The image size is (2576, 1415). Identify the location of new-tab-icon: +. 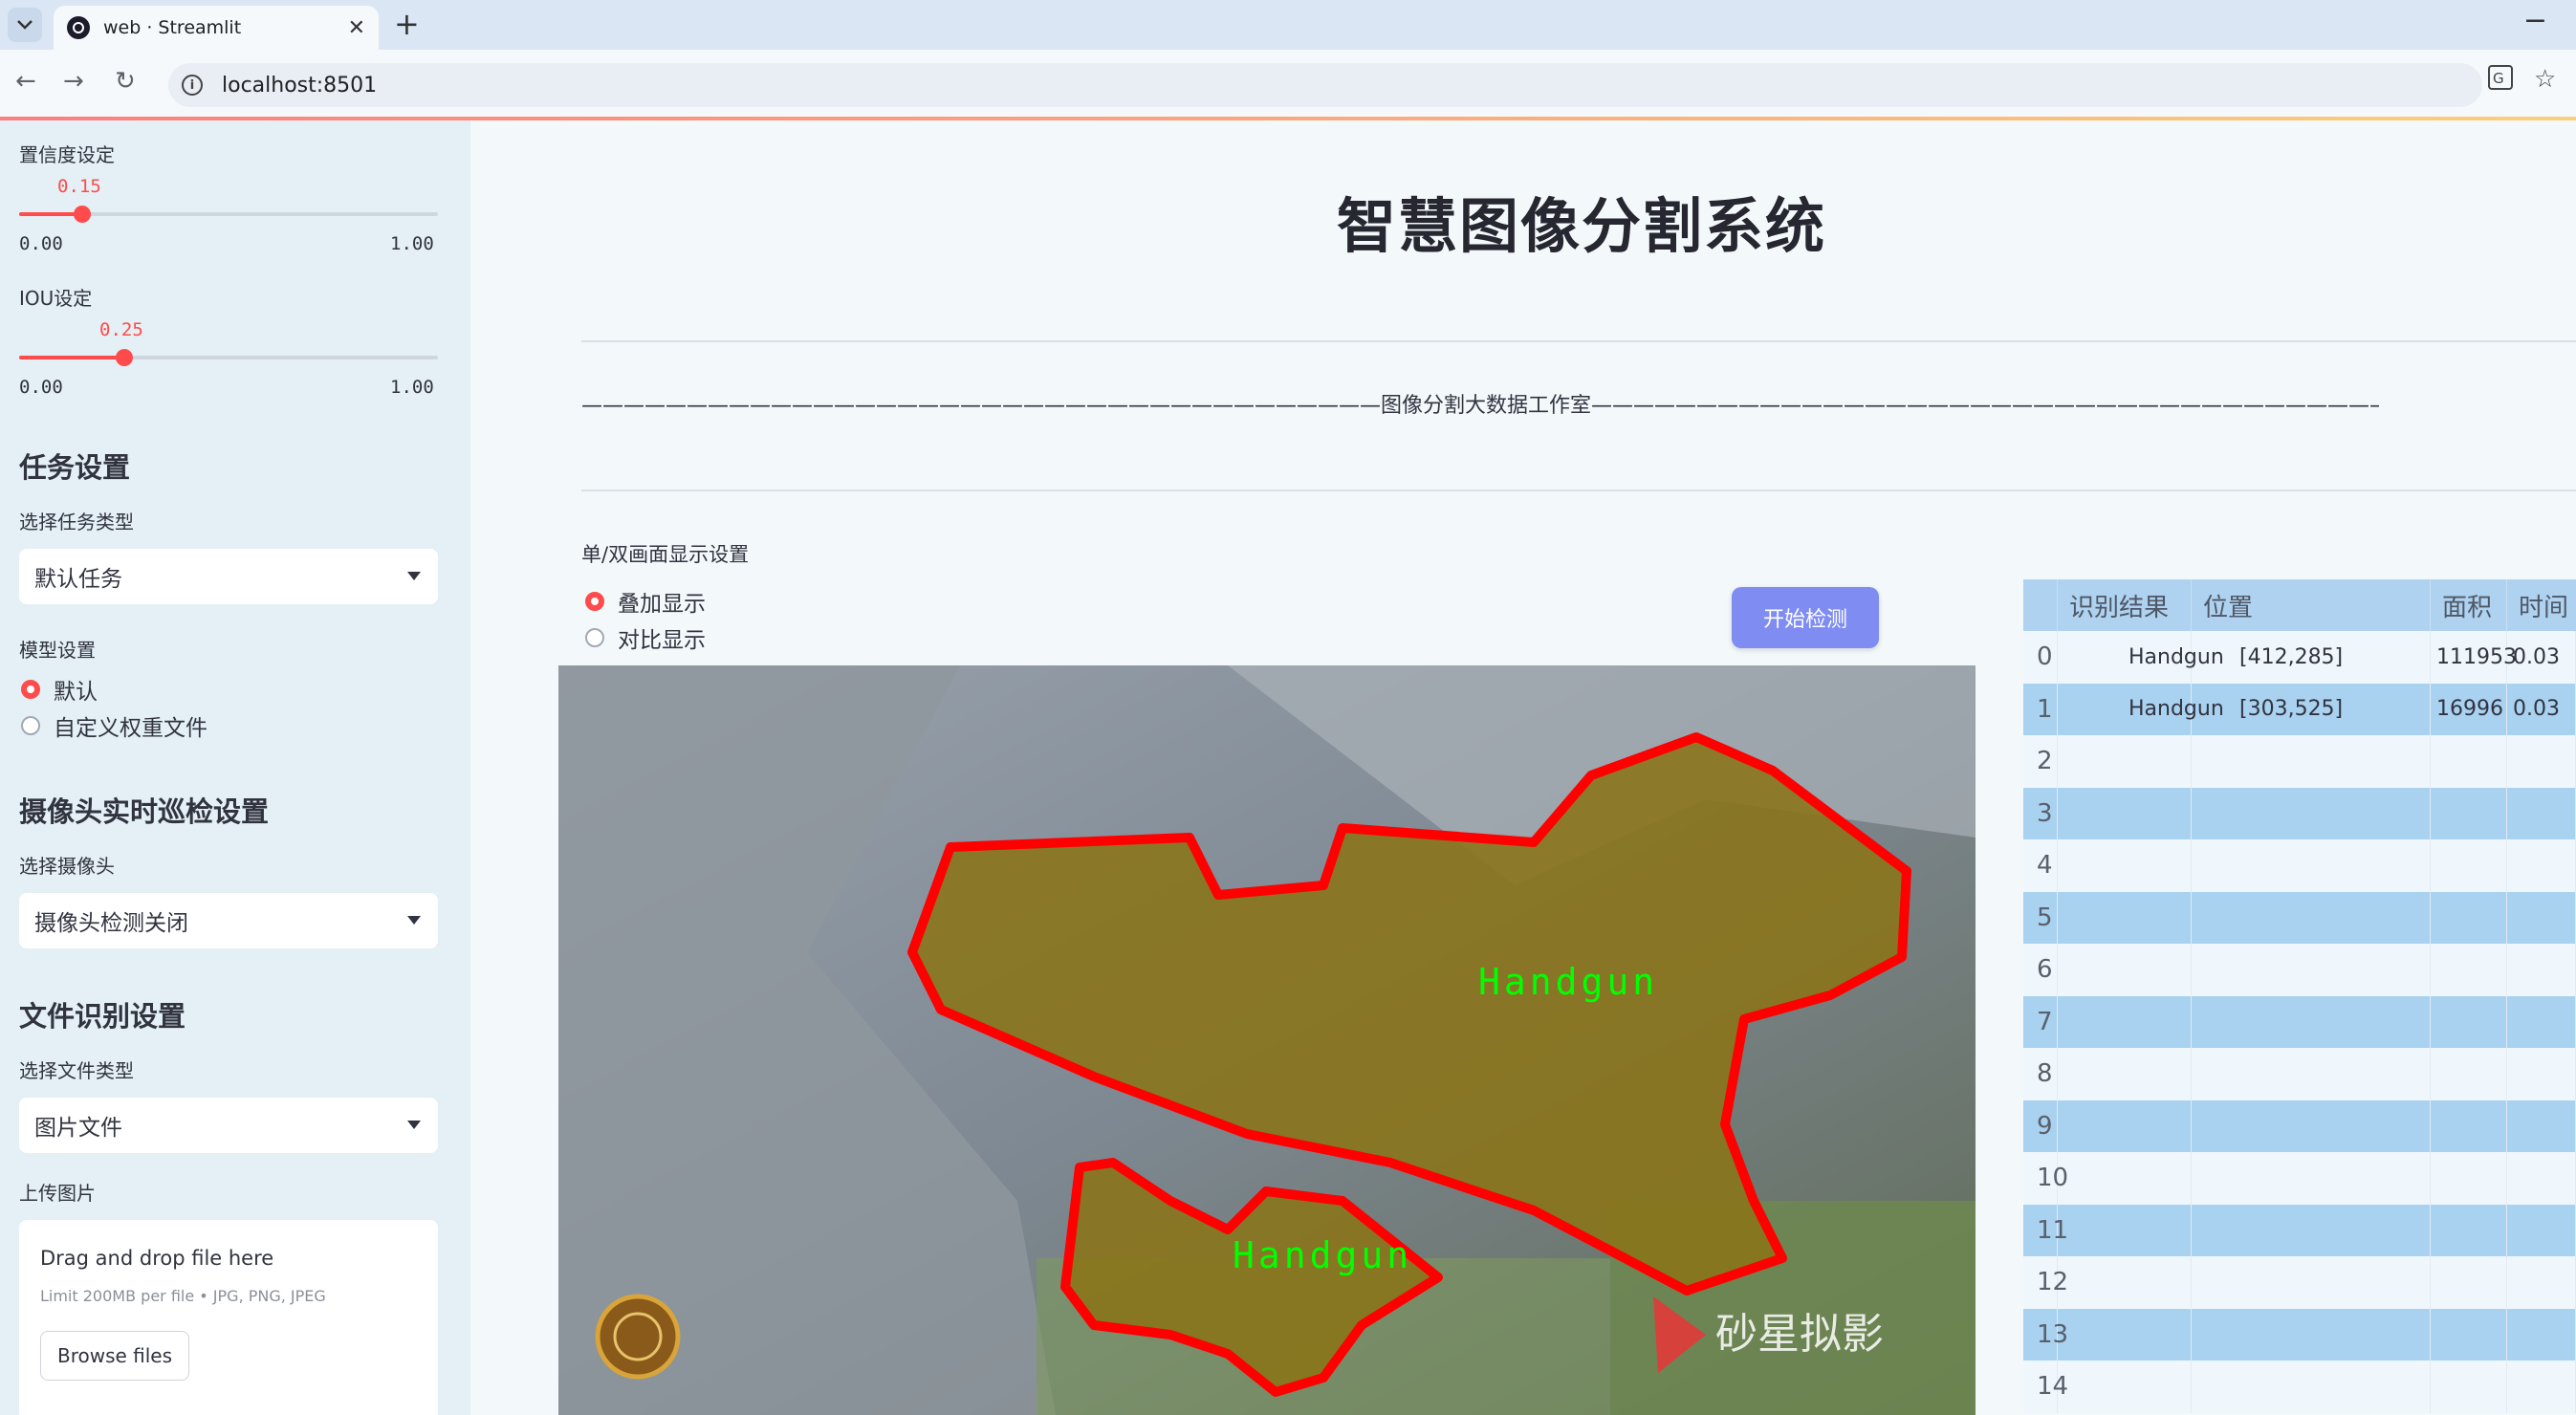
(407, 24).